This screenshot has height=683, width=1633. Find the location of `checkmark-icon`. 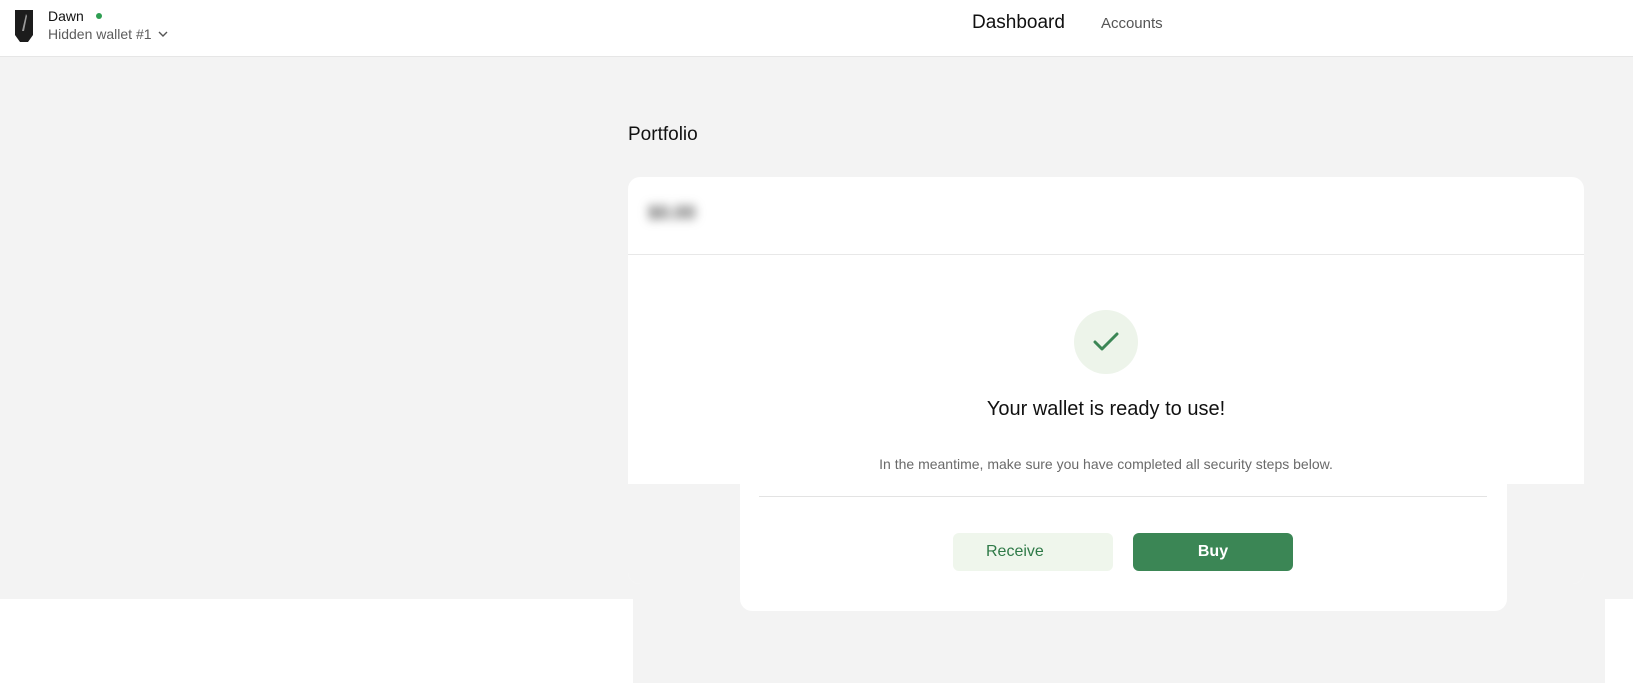

checkmark-icon is located at coordinates (1106, 341).